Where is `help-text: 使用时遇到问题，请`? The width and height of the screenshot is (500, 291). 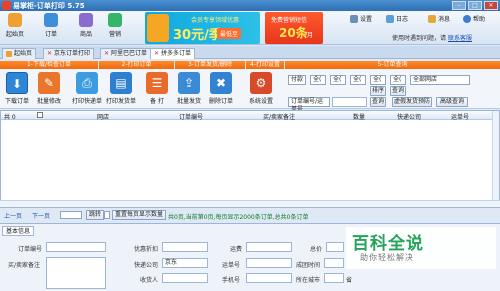
help-text: 使用时遇到问题，请 is located at coordinates (419, 38).